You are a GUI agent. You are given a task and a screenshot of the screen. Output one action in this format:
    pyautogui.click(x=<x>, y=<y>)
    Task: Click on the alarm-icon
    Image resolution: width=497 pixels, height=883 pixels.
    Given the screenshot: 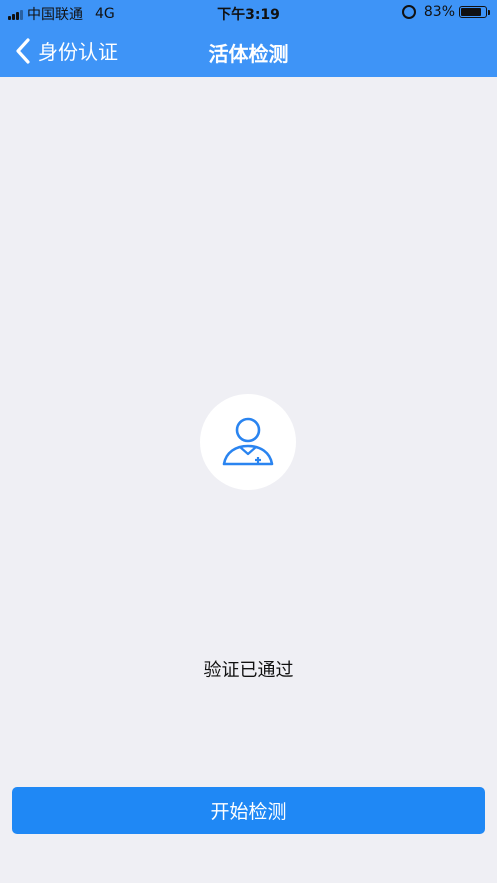 What is the action you would take?
    pyautogui.click(x=408, y=12)
    